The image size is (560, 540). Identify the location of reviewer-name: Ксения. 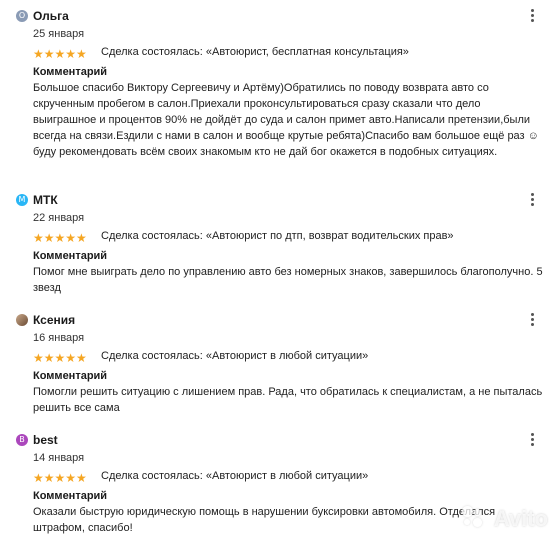
(54, 320).